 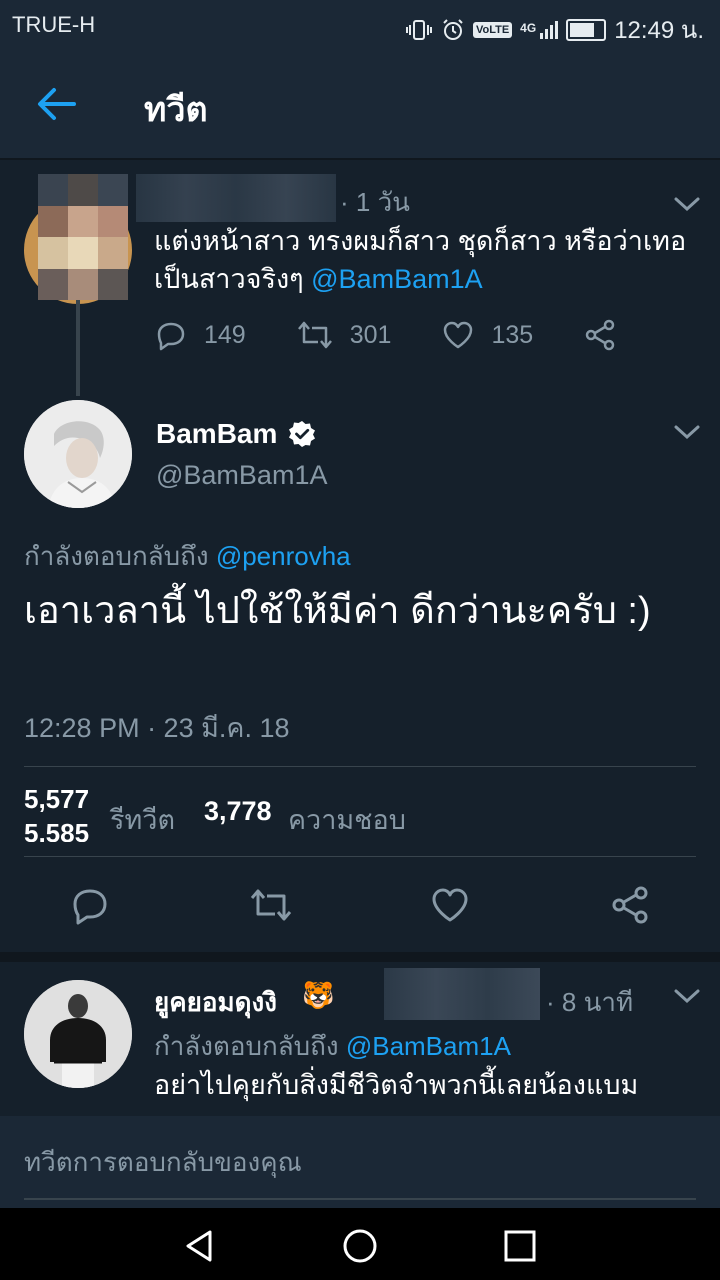 I want to click on like-label: ความชอบ, so click(x=347, y=820).